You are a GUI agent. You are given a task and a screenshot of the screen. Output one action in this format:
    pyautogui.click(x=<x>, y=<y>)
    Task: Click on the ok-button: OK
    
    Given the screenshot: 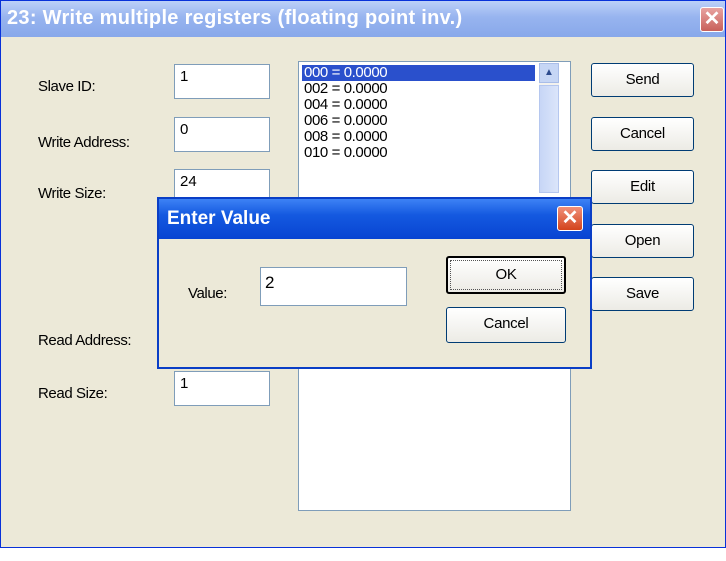 What is the action you would take?
    pyautogui.click(x=506, y=275)
    